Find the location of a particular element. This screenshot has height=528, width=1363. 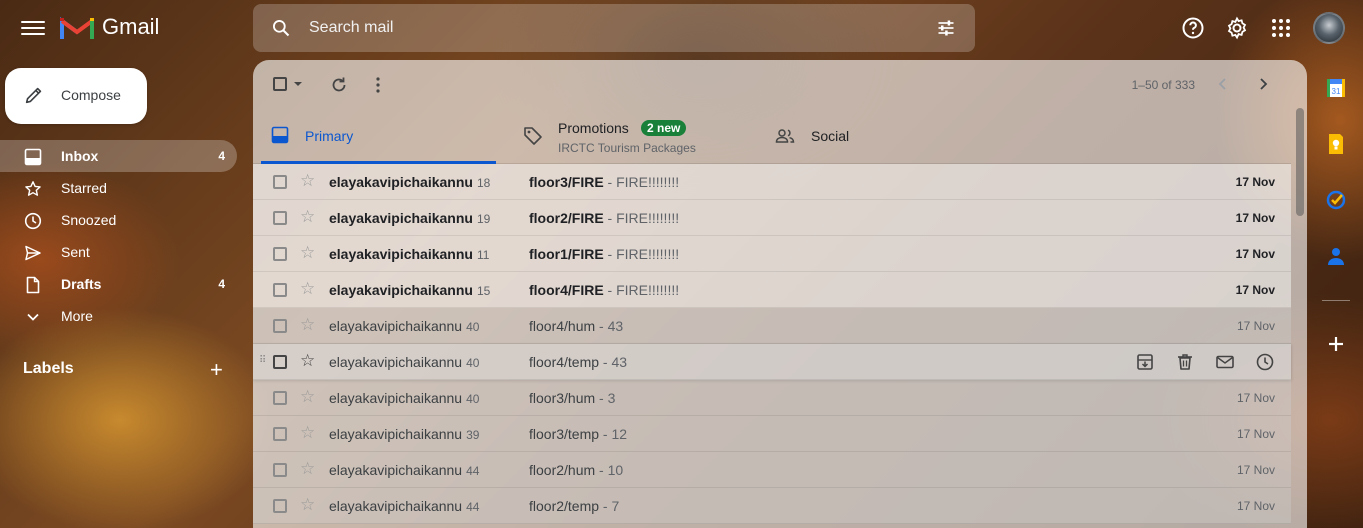

email-sender: elayakavipichaikannu 39 is located at coordinates (404, 434).